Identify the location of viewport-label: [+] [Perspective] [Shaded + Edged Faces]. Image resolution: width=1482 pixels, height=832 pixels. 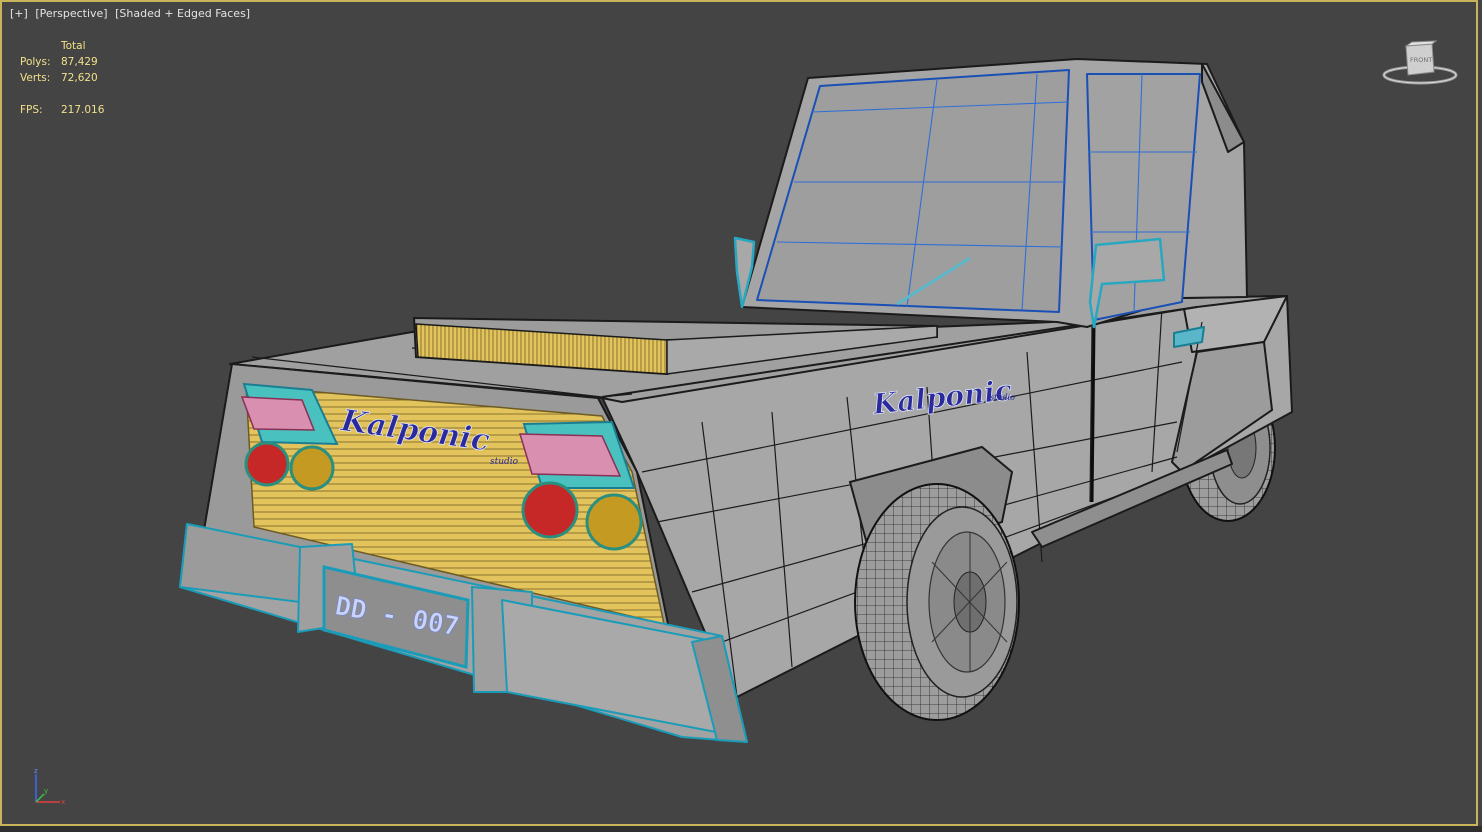
(132, 13).